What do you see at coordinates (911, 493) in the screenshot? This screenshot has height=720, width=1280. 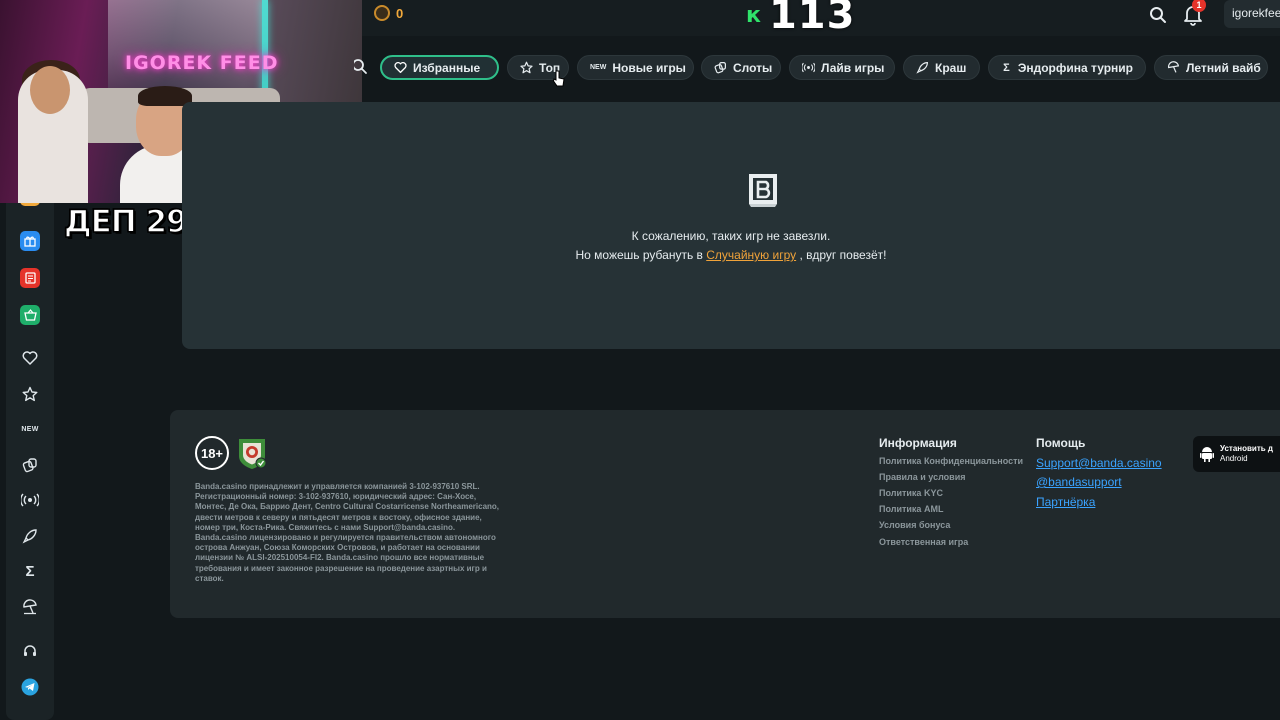 I see `footer-link-kyc: Политика KYC` at bounding box center [911, 493].